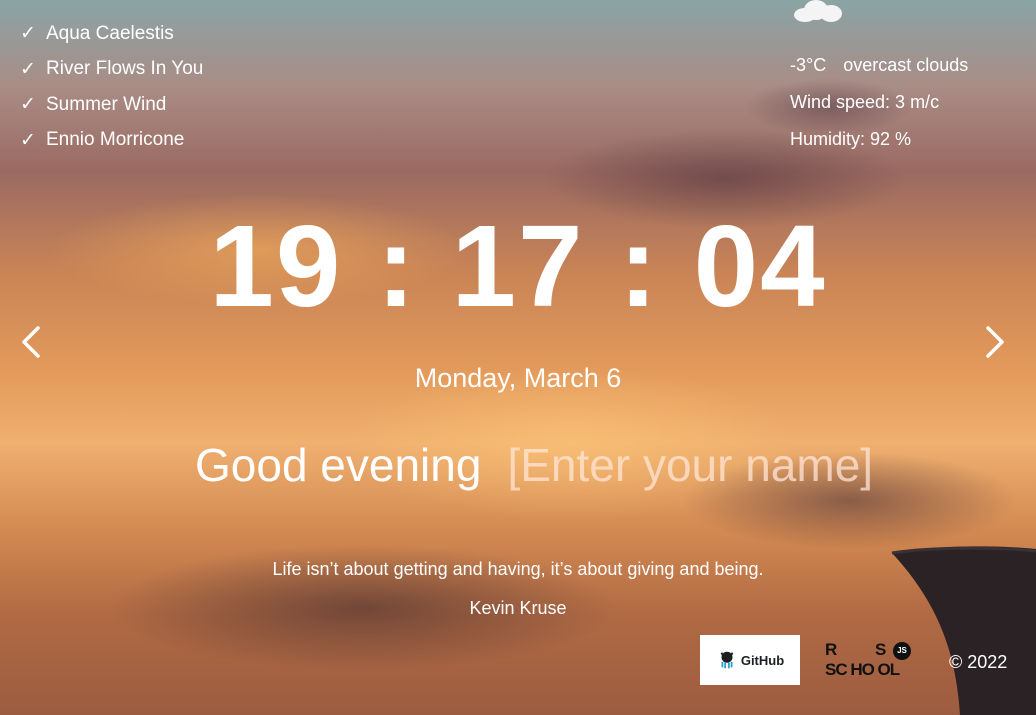  What do you see at coordinates (865, 102) in the screenshot?
I see `wind-speed: Wind speed: 3 m/c` at bounding box center [865, 102].